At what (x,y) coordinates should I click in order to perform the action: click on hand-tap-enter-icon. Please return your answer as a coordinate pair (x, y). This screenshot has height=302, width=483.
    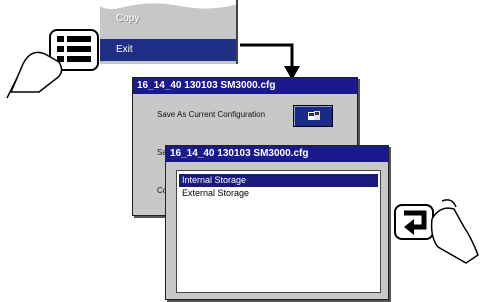
    Looking at the image, I should click on (436, 231).